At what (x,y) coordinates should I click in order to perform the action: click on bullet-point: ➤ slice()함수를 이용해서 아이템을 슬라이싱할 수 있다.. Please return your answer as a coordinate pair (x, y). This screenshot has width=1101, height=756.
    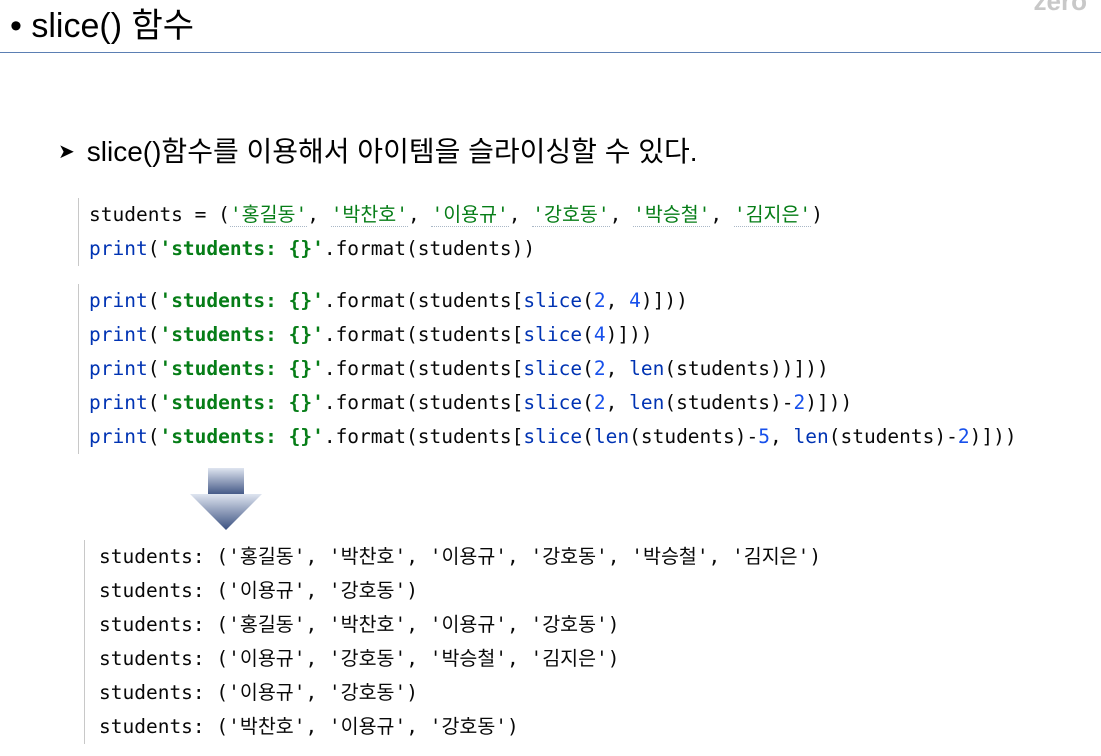
    Looking at the image, I should click on (378, 152).